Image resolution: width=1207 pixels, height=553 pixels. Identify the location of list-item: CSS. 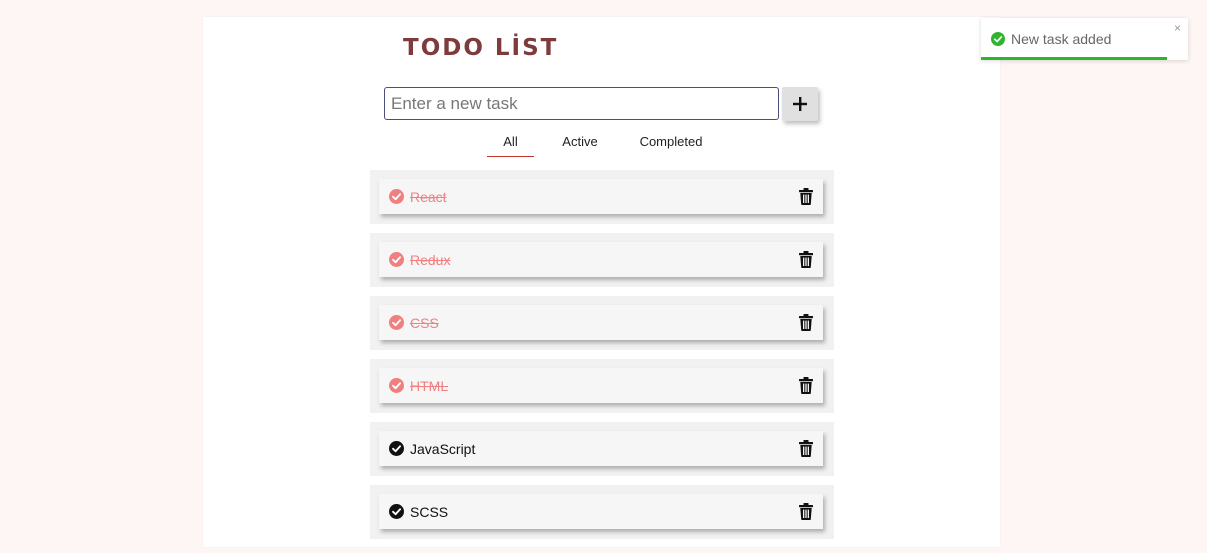
(602, 323).